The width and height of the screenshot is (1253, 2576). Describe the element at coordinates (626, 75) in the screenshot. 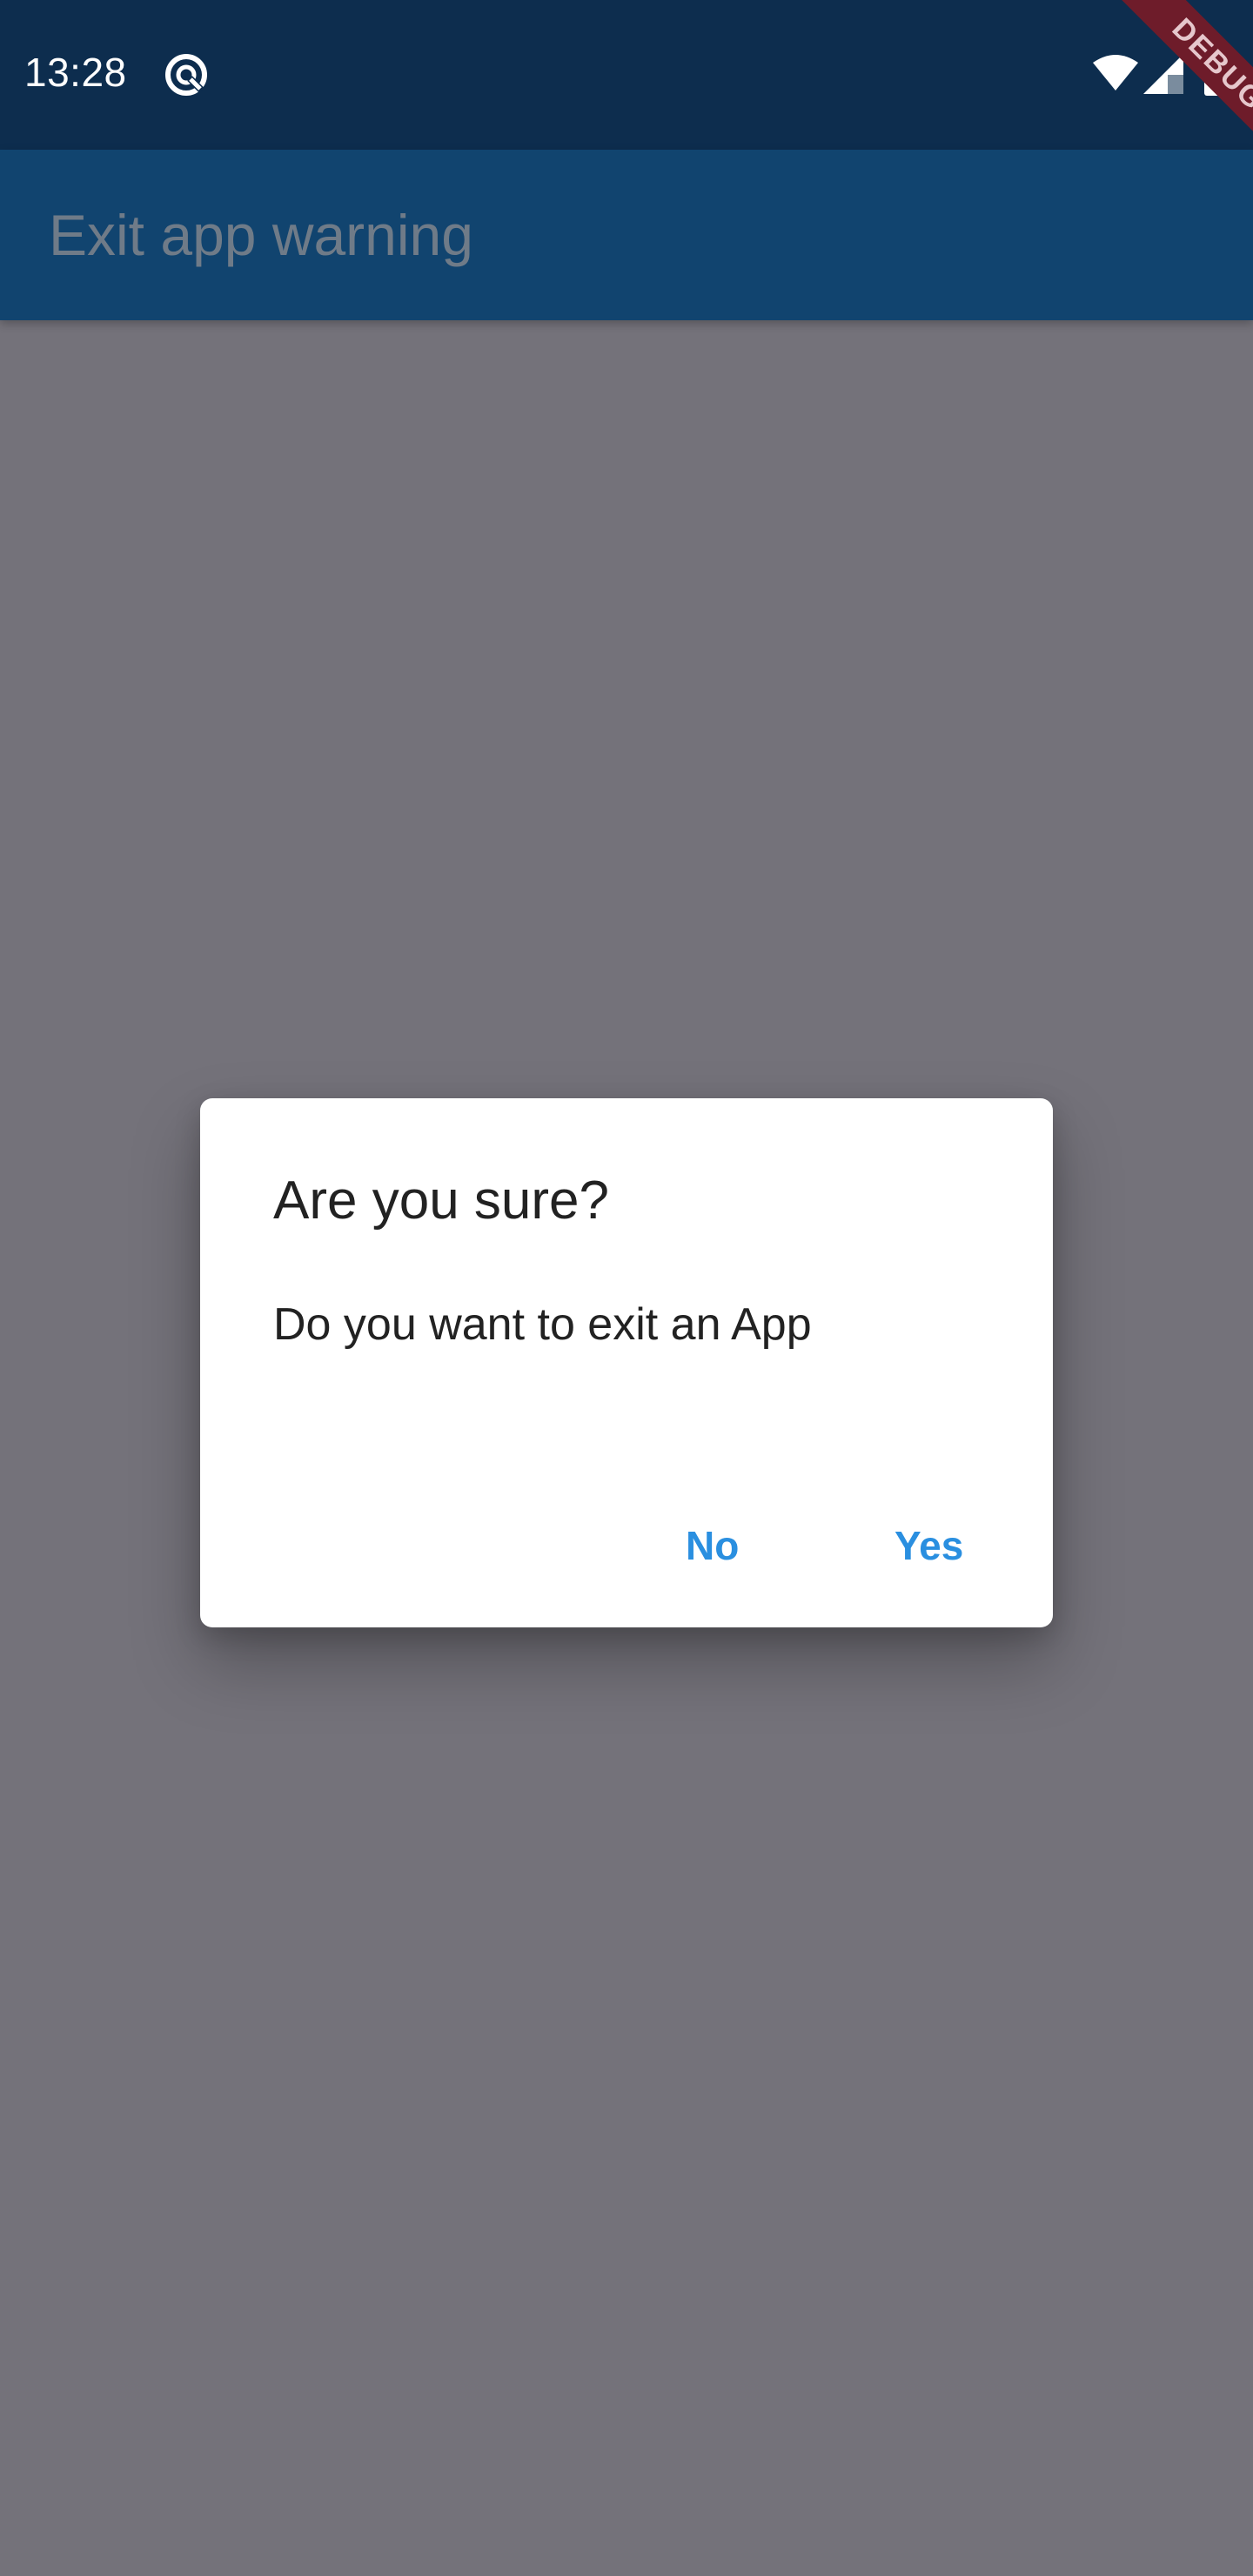

I see `status-bar: 13:28` at that location.